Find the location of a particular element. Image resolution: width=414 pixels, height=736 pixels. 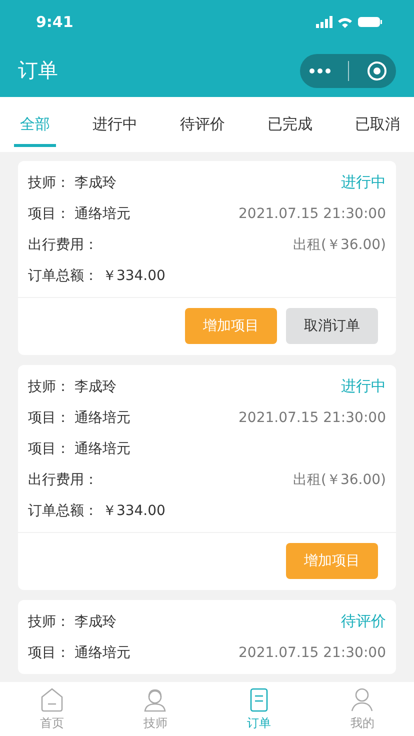

nav-item: 技师 is located at coordinates (155, 709).